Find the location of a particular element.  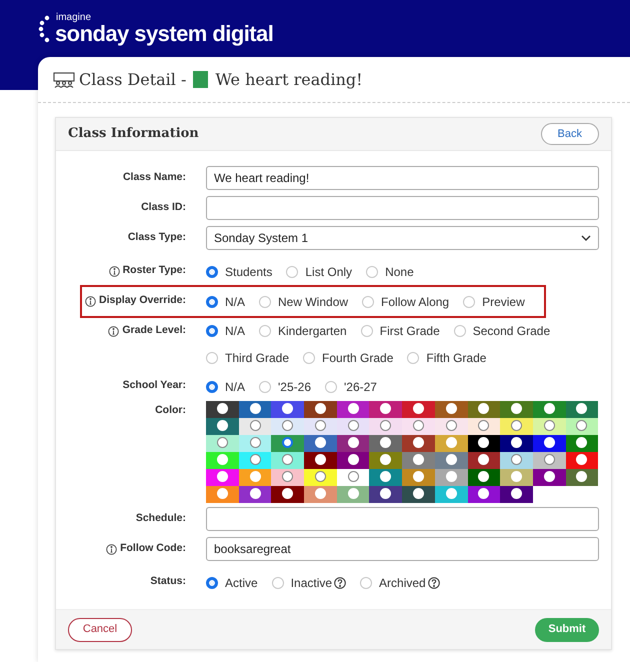

text-field: booksaregreat is located at coordinates (402, 549).